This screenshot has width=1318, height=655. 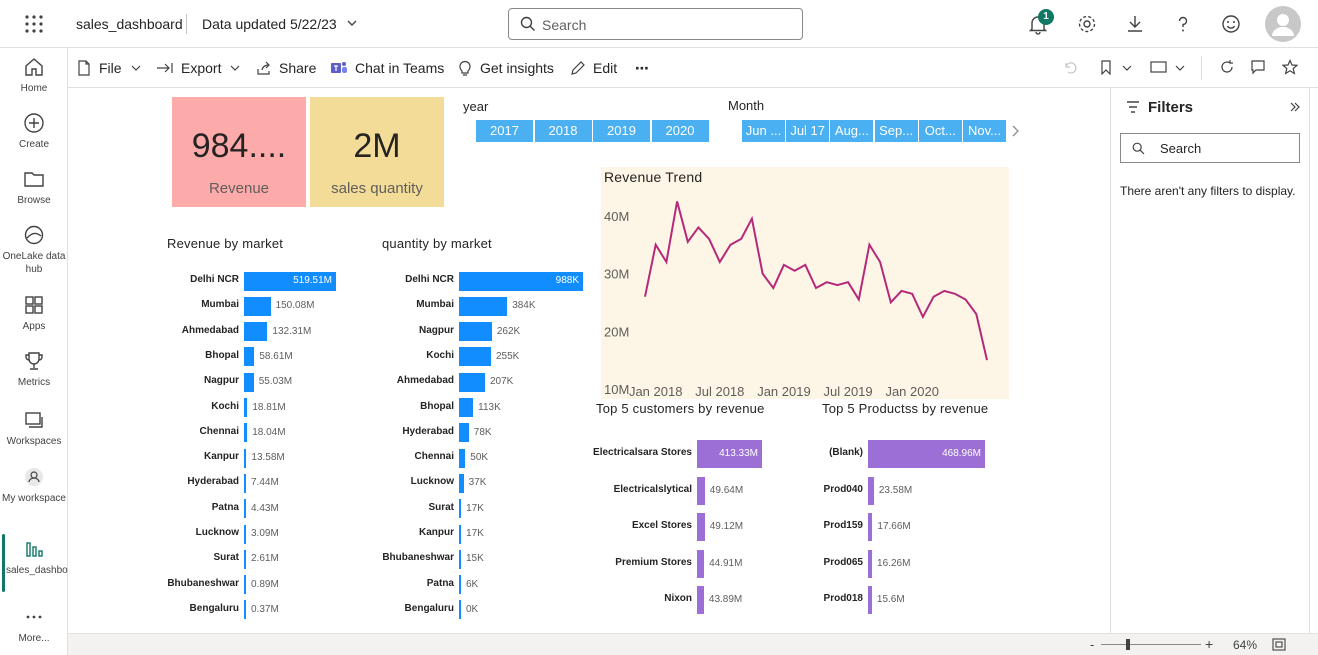 What do you see at coordinates (784, 391) in the screenshot?
I see `x-tick-label: Jan 2019` at bounding box center [784, 391].